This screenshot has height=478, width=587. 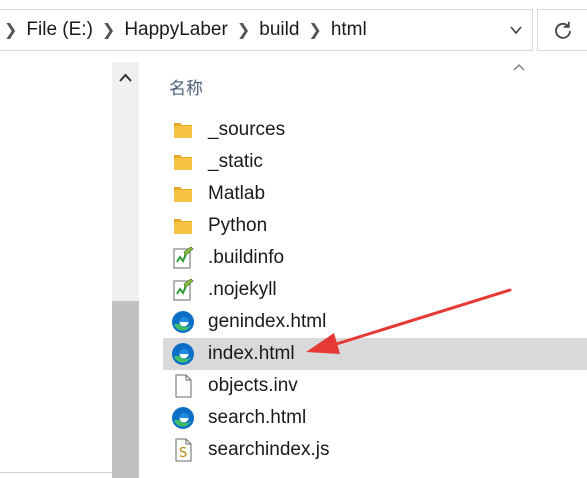 What do you see at coordinates (238, 225) in the screenshot?
I see `file-name: Python` at bounding box center [238, 225].